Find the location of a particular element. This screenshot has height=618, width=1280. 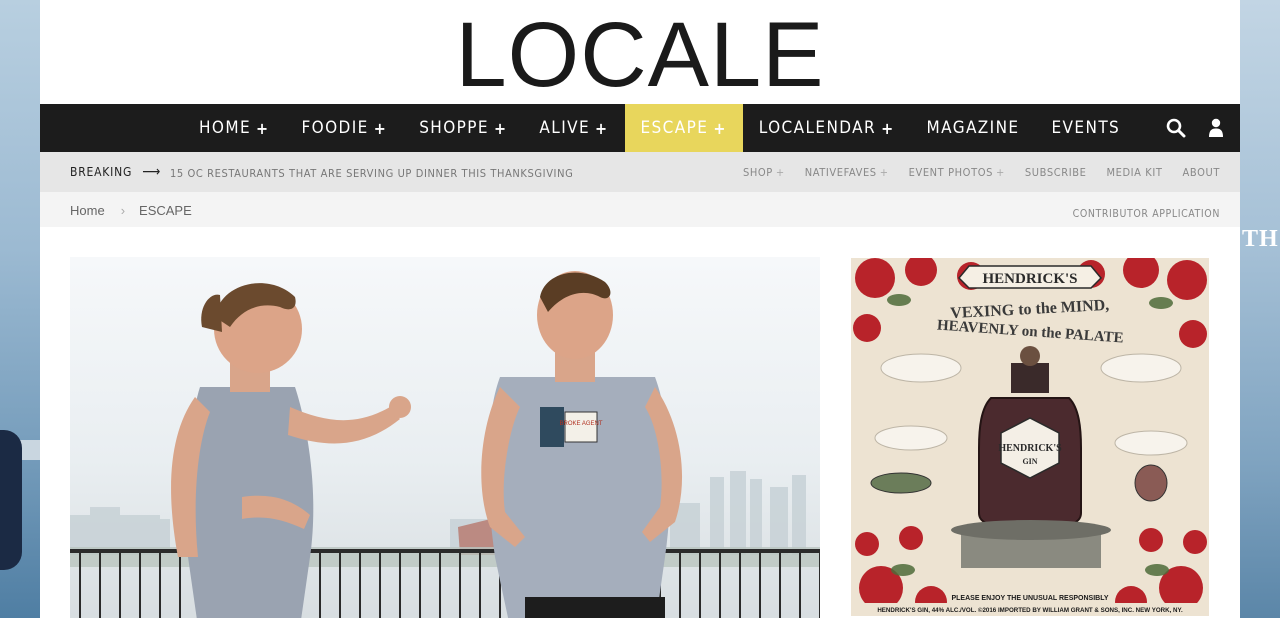

nav-item-alive: ALIVE + is located at coordinates (573, 128).